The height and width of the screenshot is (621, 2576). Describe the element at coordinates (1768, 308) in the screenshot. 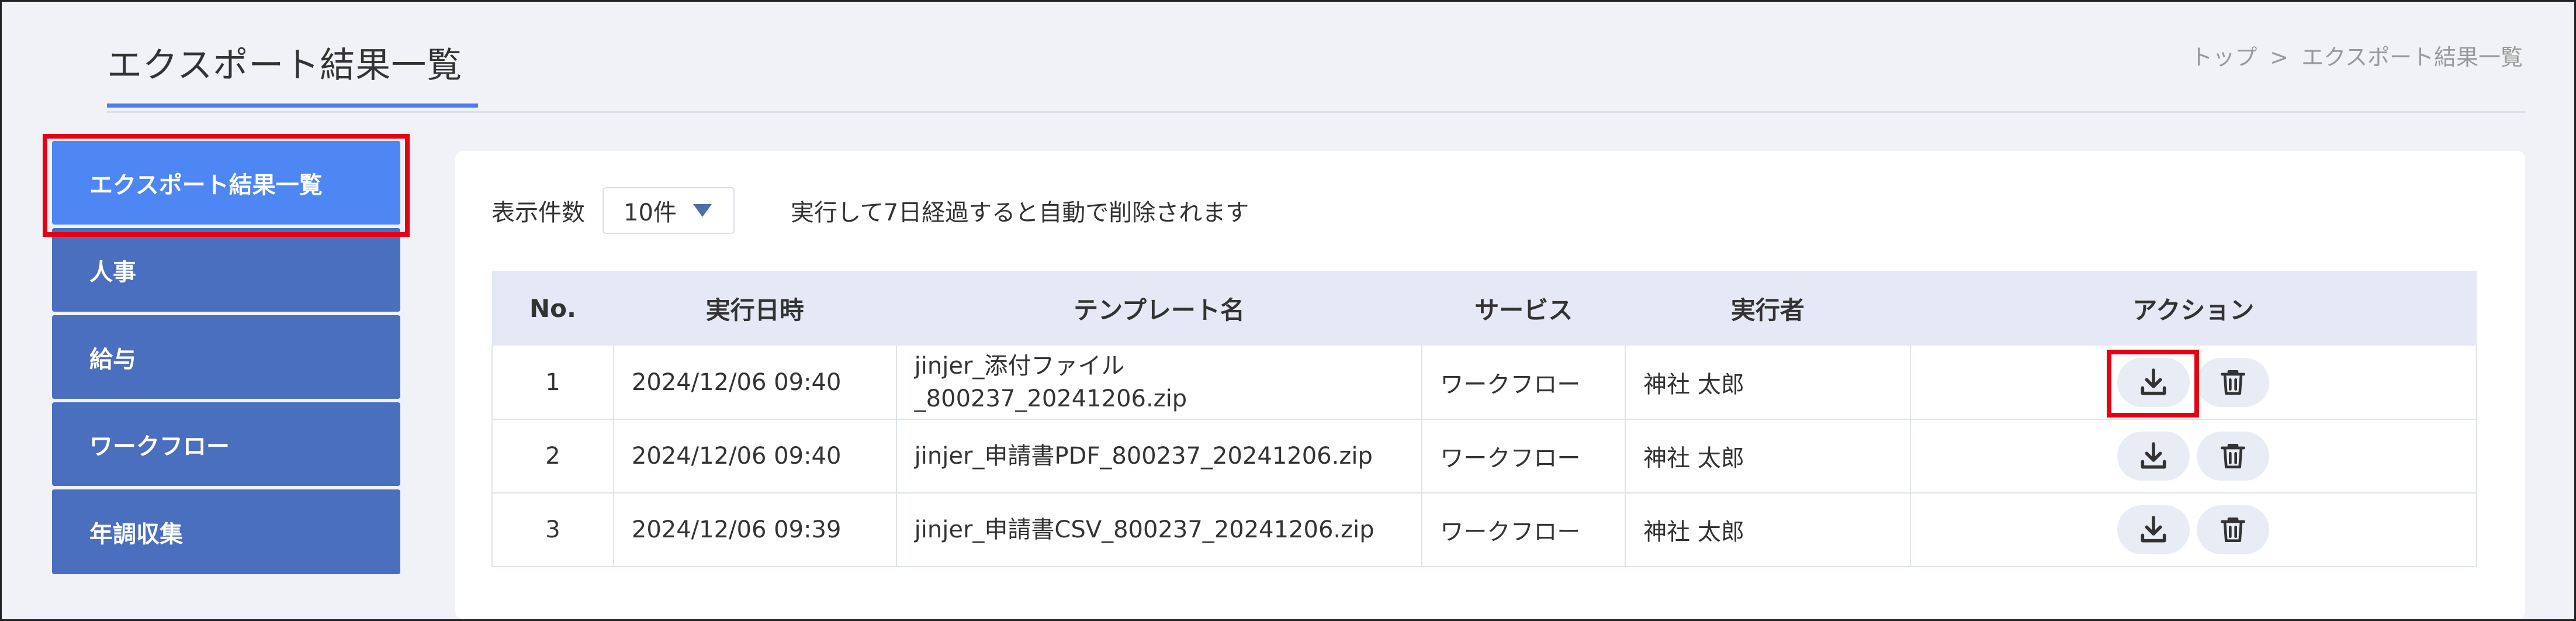

I see `column-header-user: 実行者` at that location.